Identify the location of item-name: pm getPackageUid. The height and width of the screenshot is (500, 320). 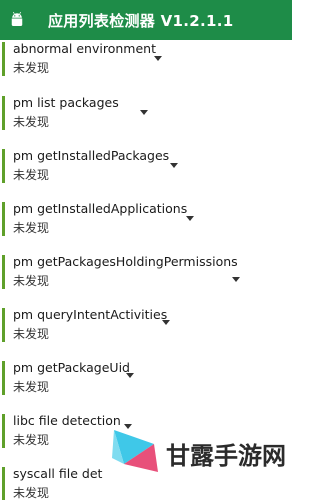
(71, 367).